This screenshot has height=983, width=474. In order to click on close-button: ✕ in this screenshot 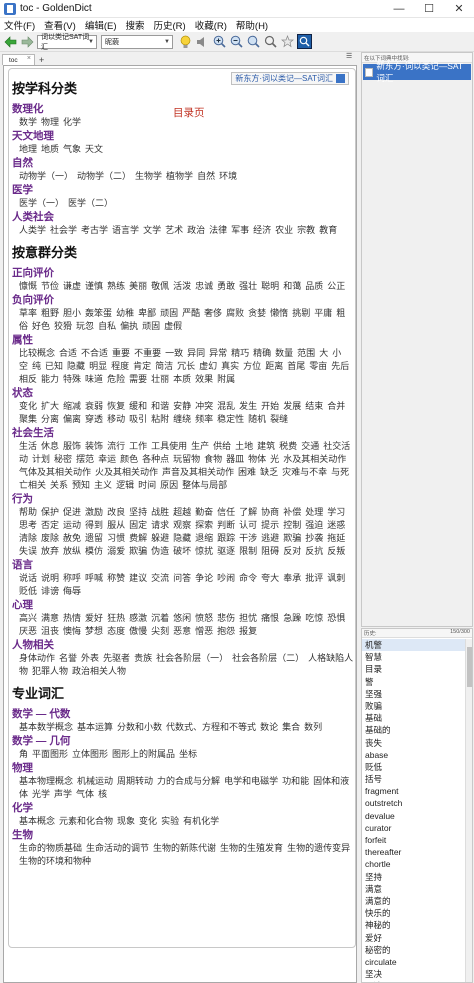, I will do `click(459, 9)`.